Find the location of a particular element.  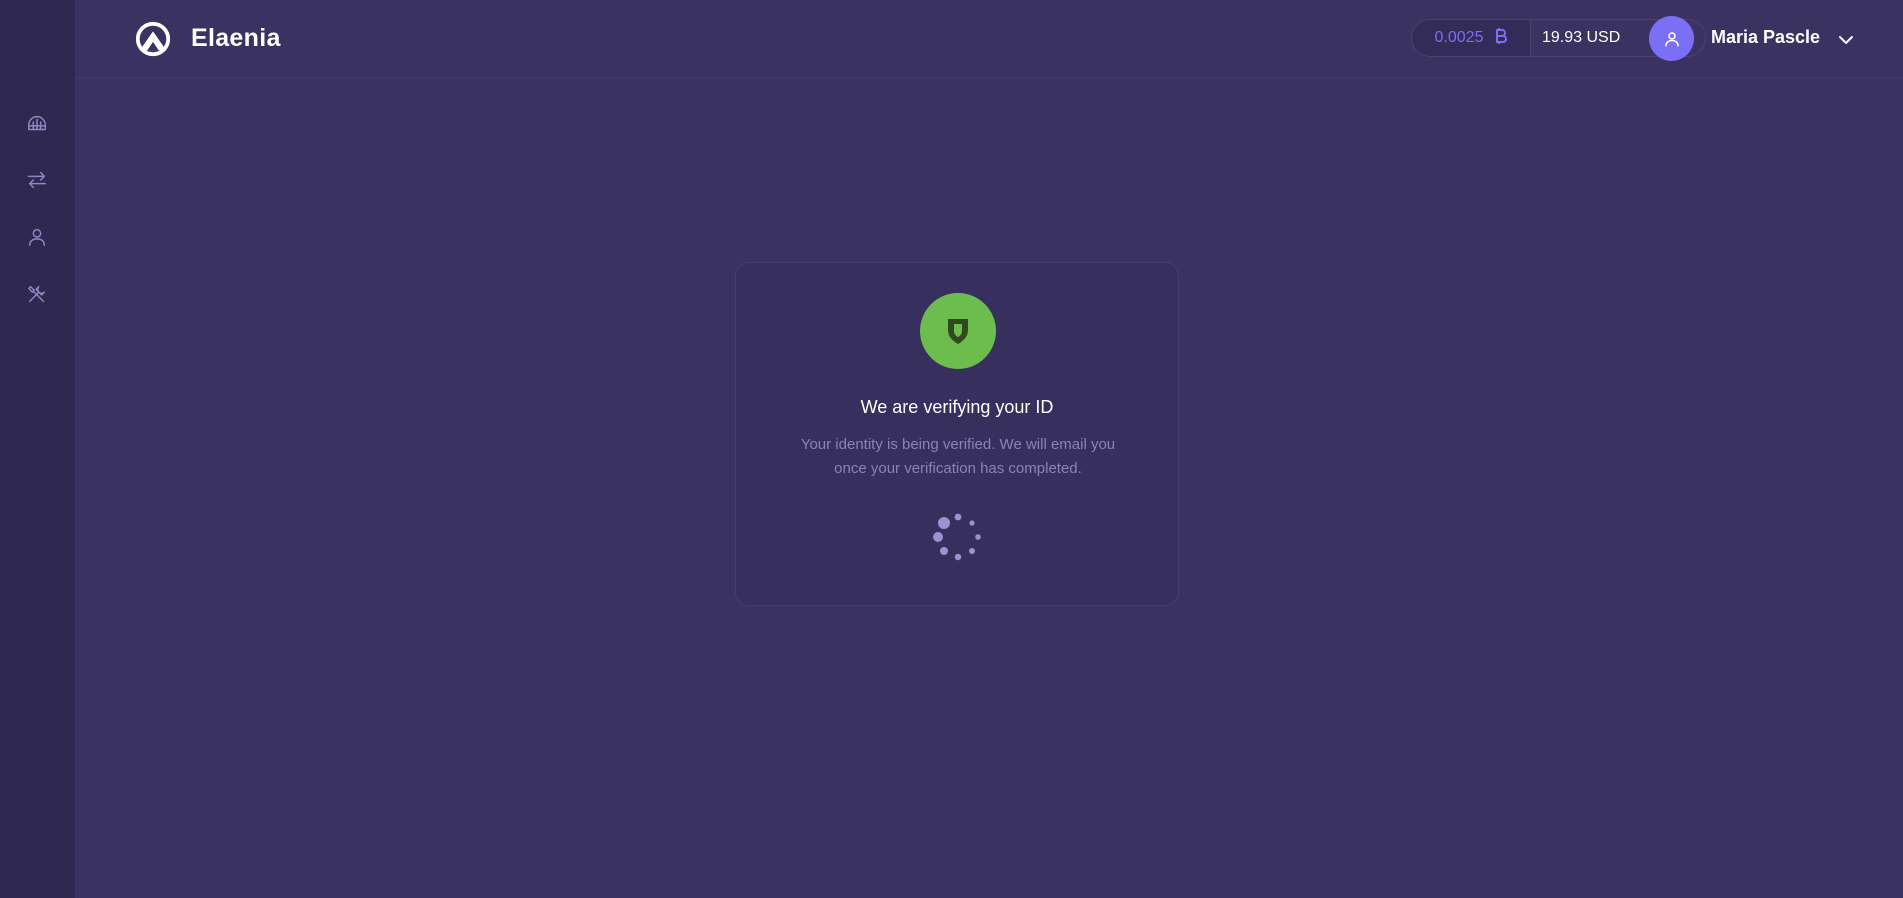

bitcoin-icon is located at coordinates (1501, 38).